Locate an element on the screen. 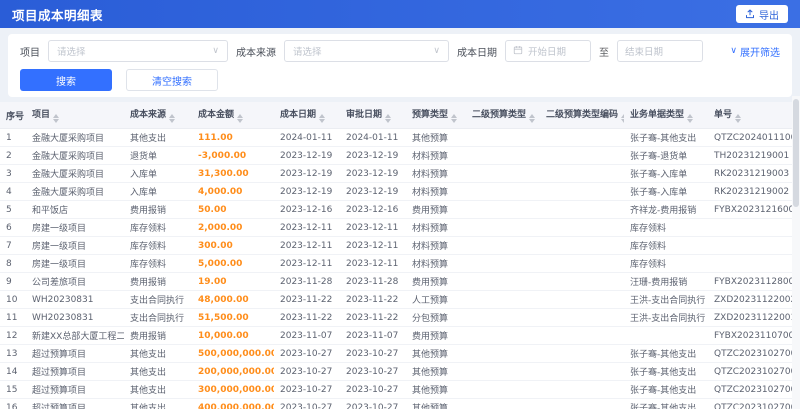 The height and width of the screenshot is (409, 800). start-date-input: 开始日期 is located at coordinates (548, 51).